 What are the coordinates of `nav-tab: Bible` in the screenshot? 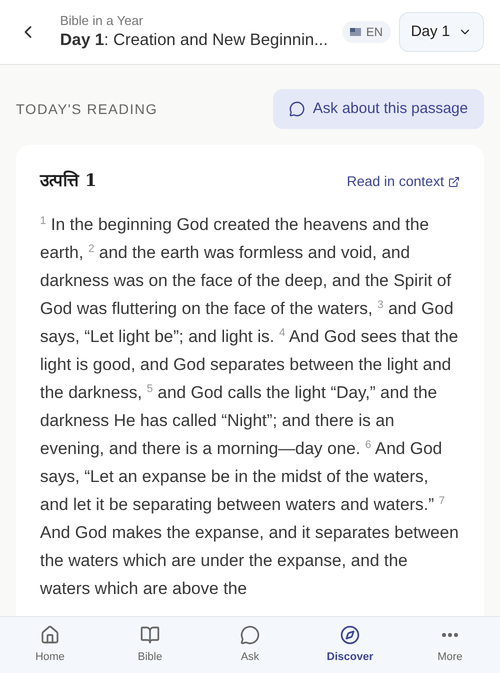 It's located at (150, 645).